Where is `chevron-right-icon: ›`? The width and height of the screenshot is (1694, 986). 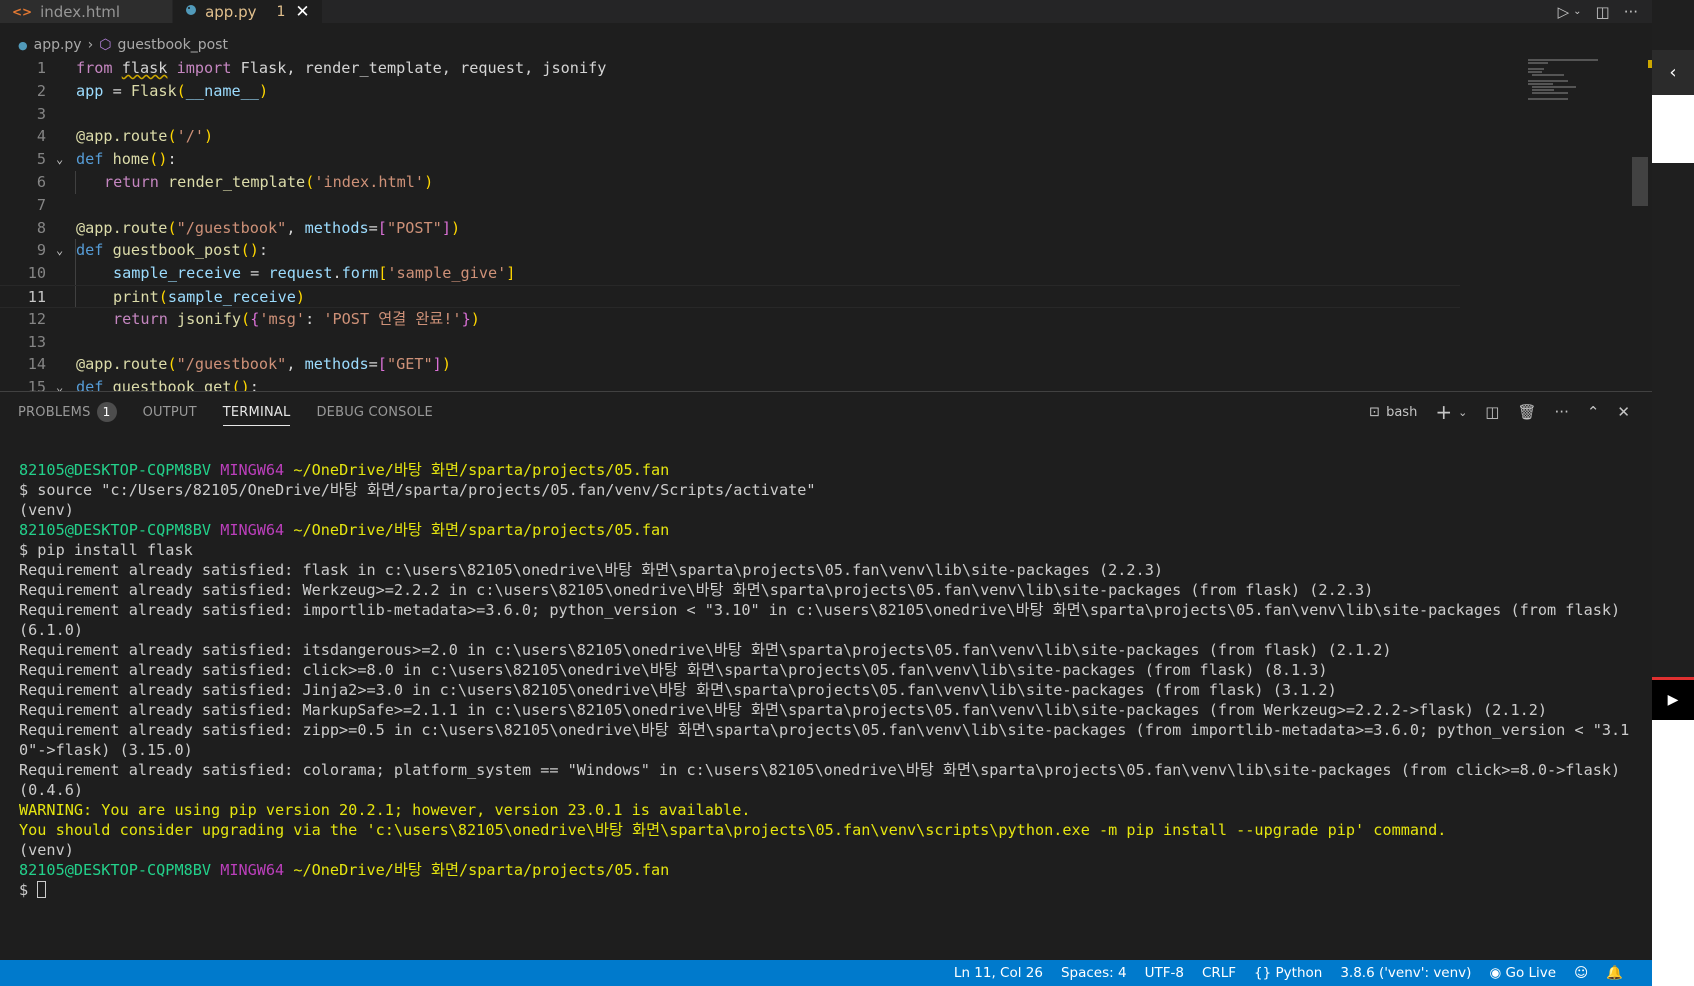
chevron-right-icon: › is located at coordinates (90, 45).